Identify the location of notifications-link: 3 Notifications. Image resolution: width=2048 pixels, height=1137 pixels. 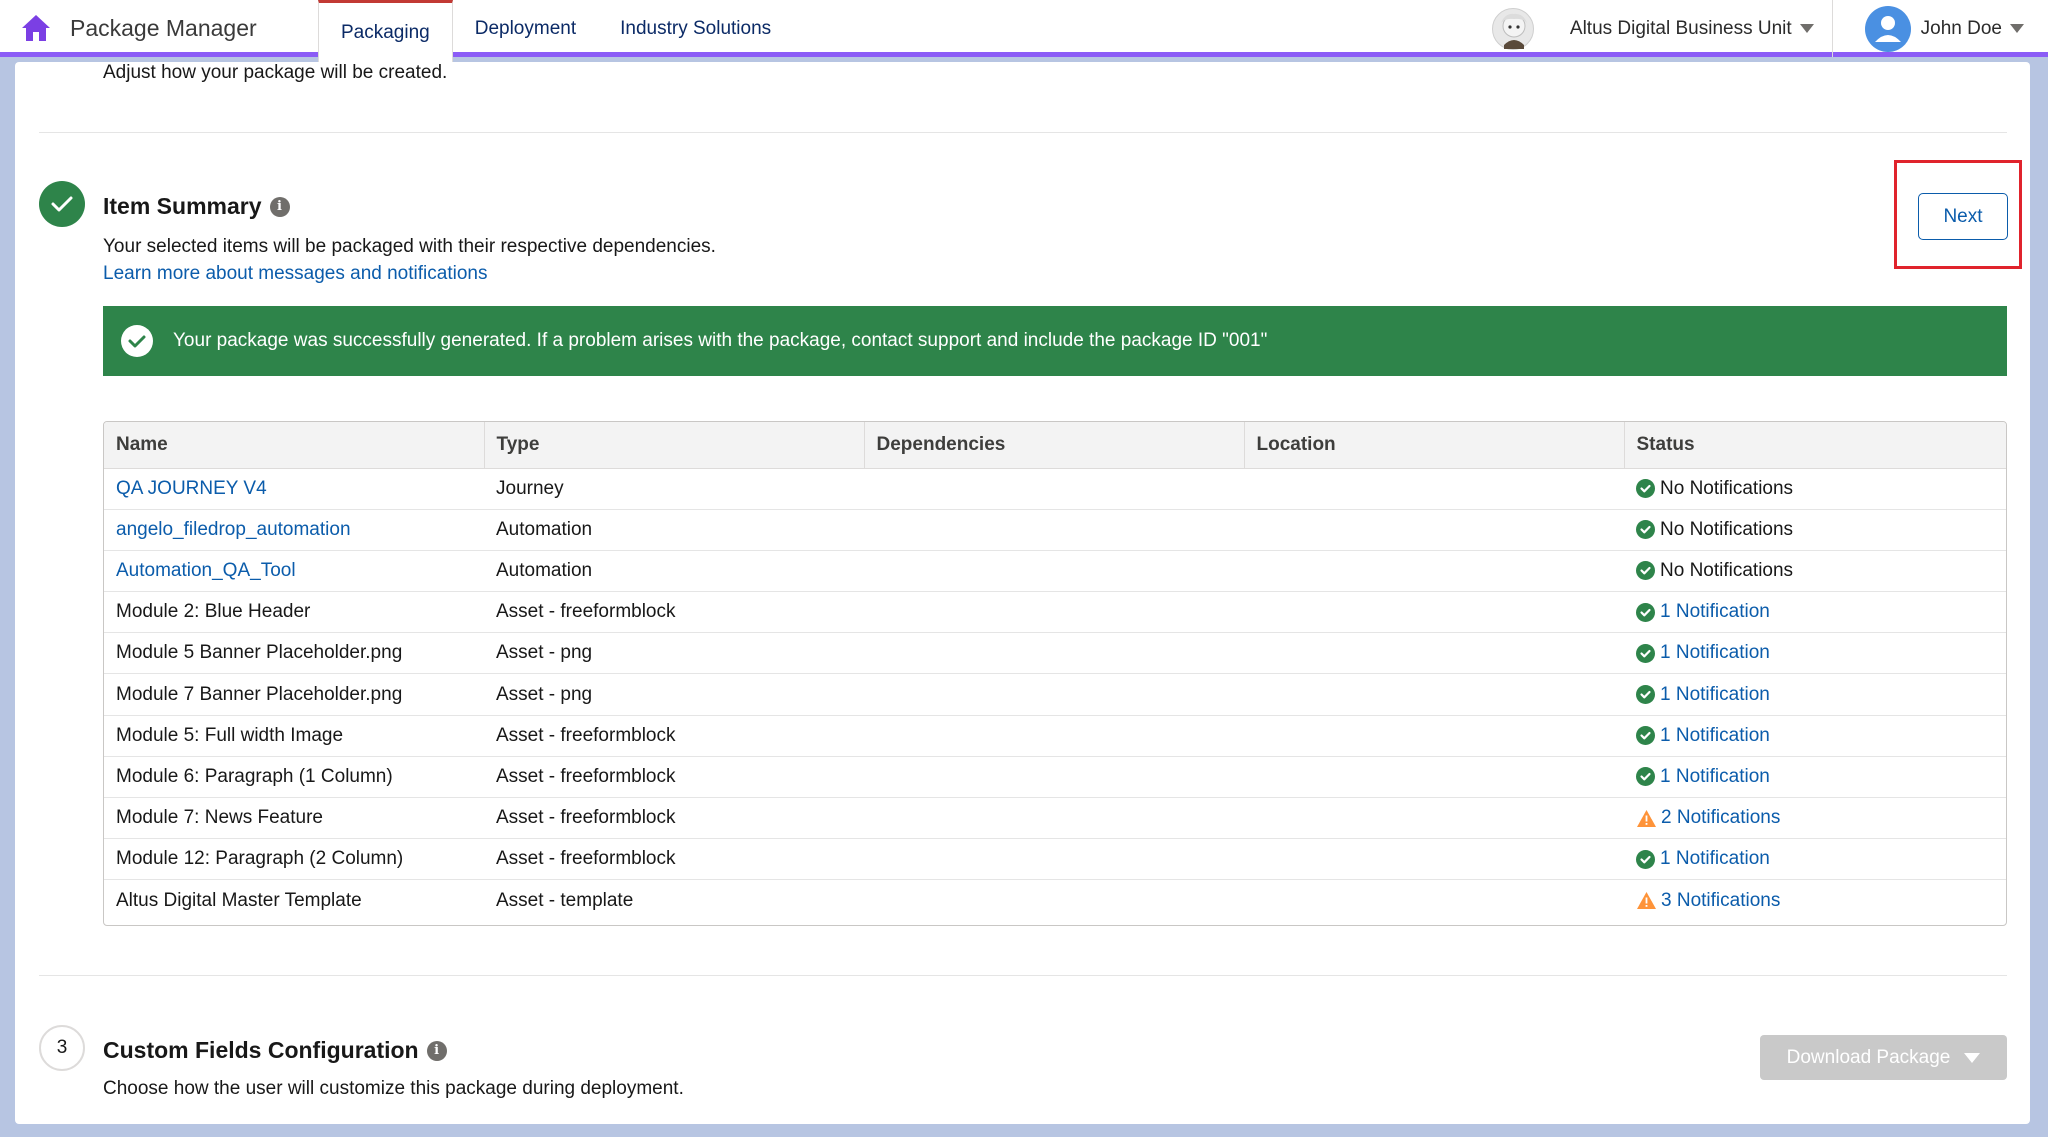
(1720, 901).